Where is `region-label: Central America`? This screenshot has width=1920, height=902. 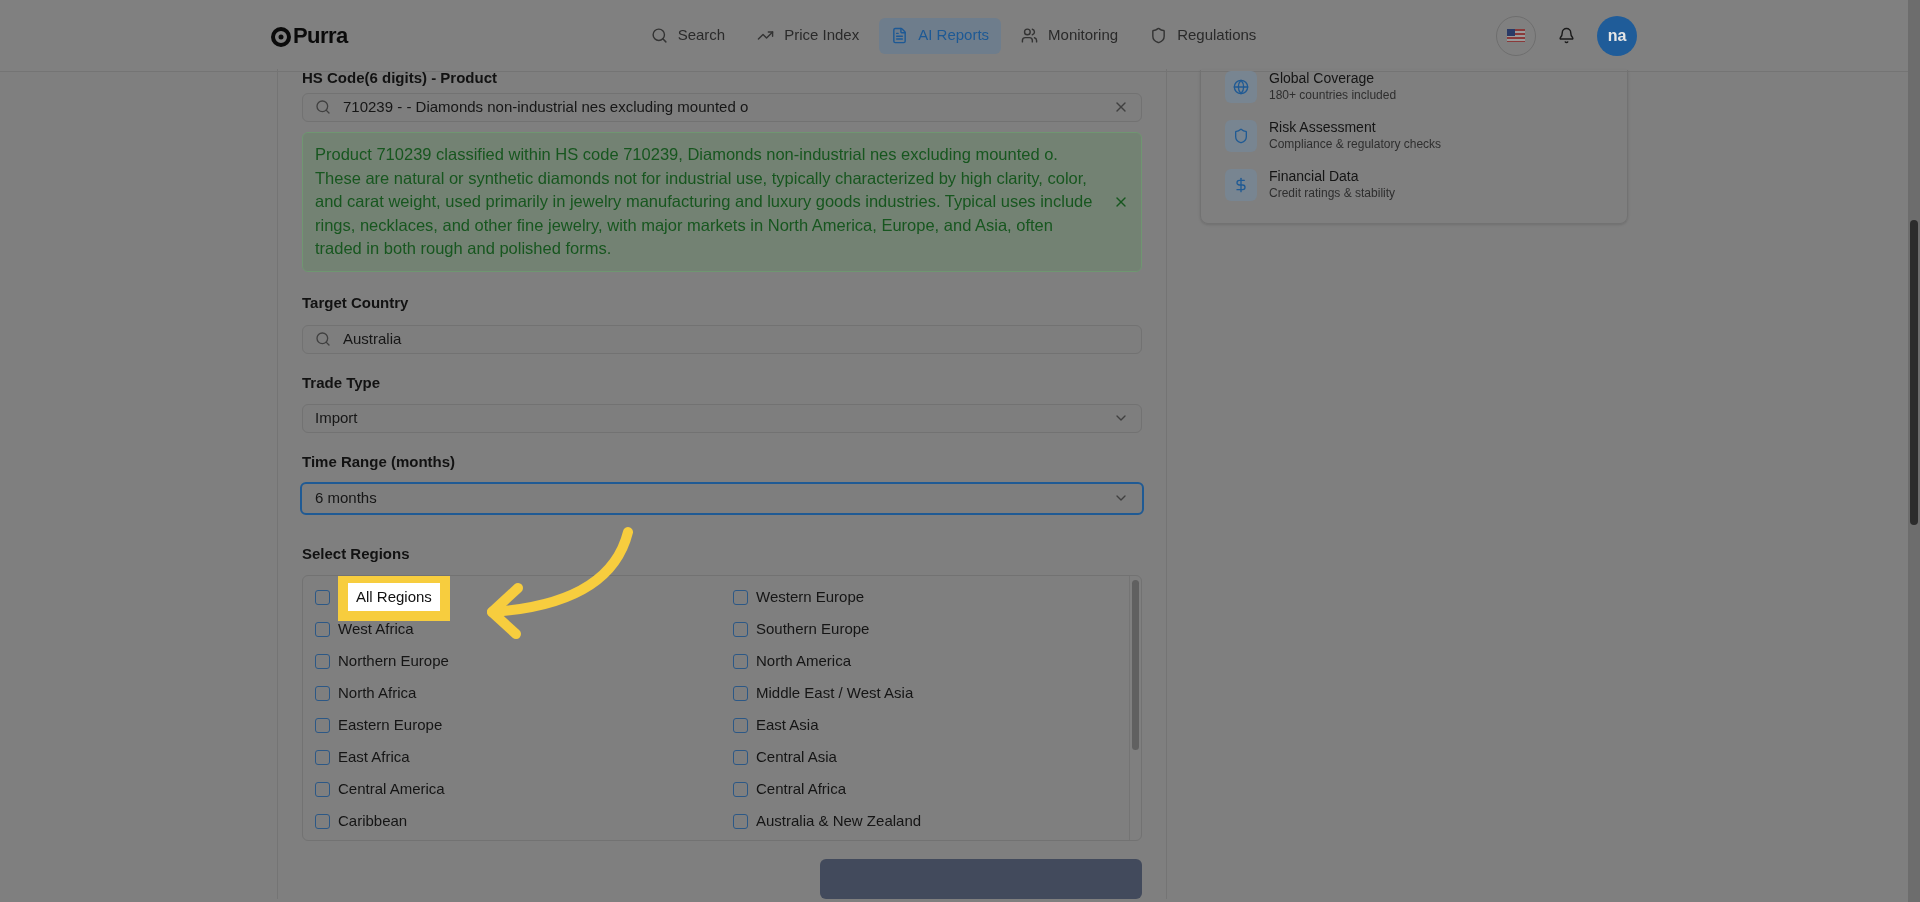
region-label: Central America is located at coordinates (391, 789).